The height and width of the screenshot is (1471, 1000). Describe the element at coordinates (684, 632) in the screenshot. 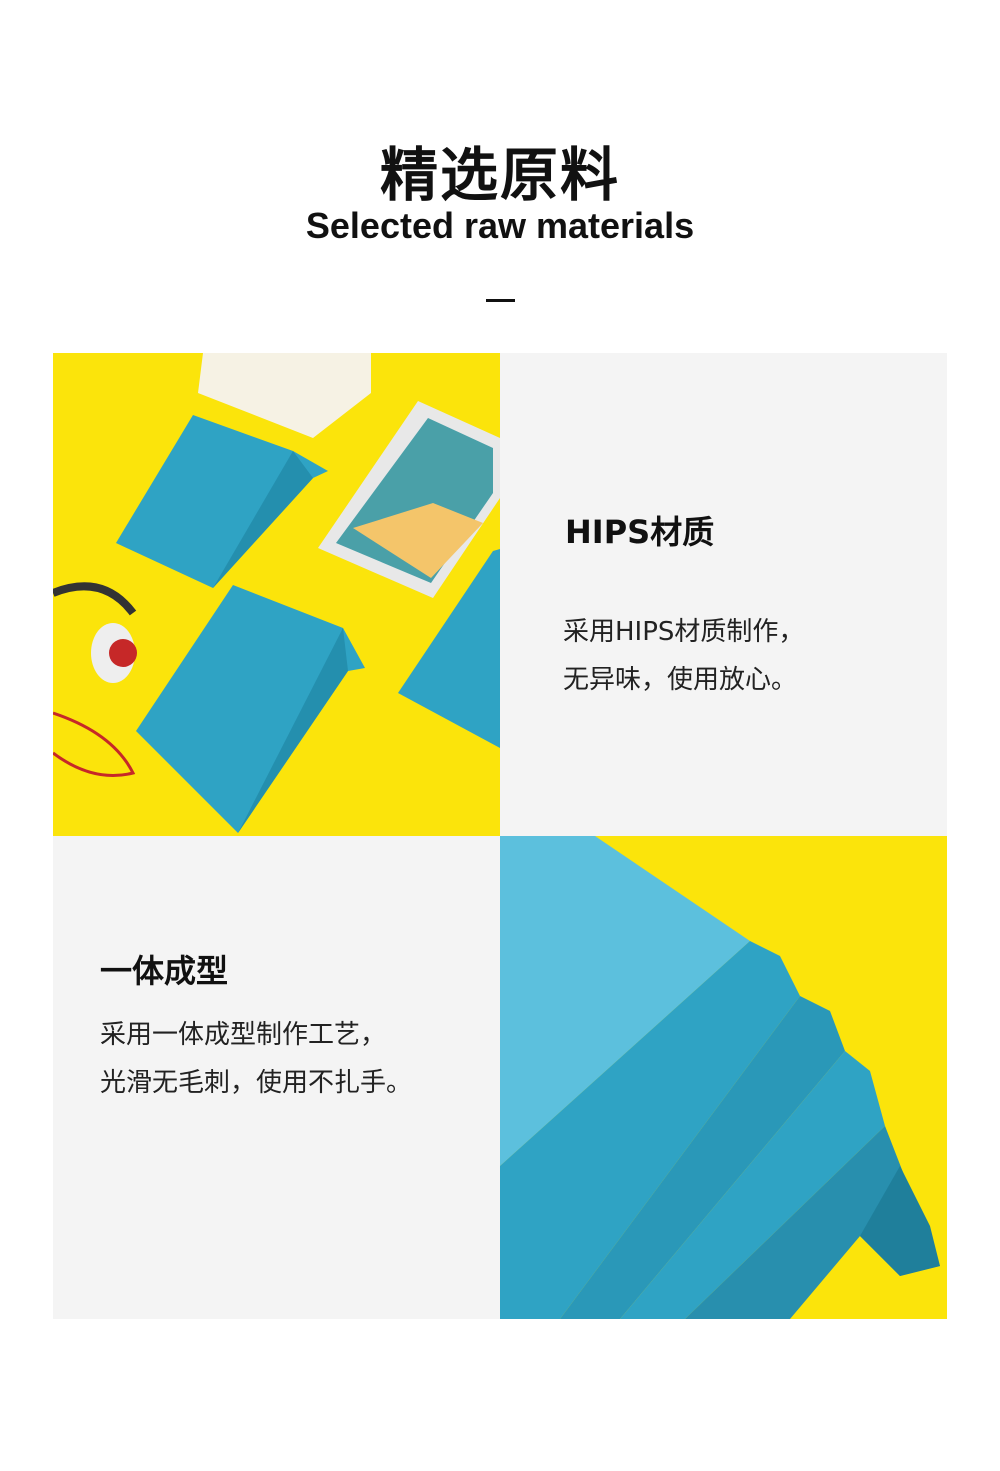

I see `feature-line: 采用HIPS材质制作，` at that location.